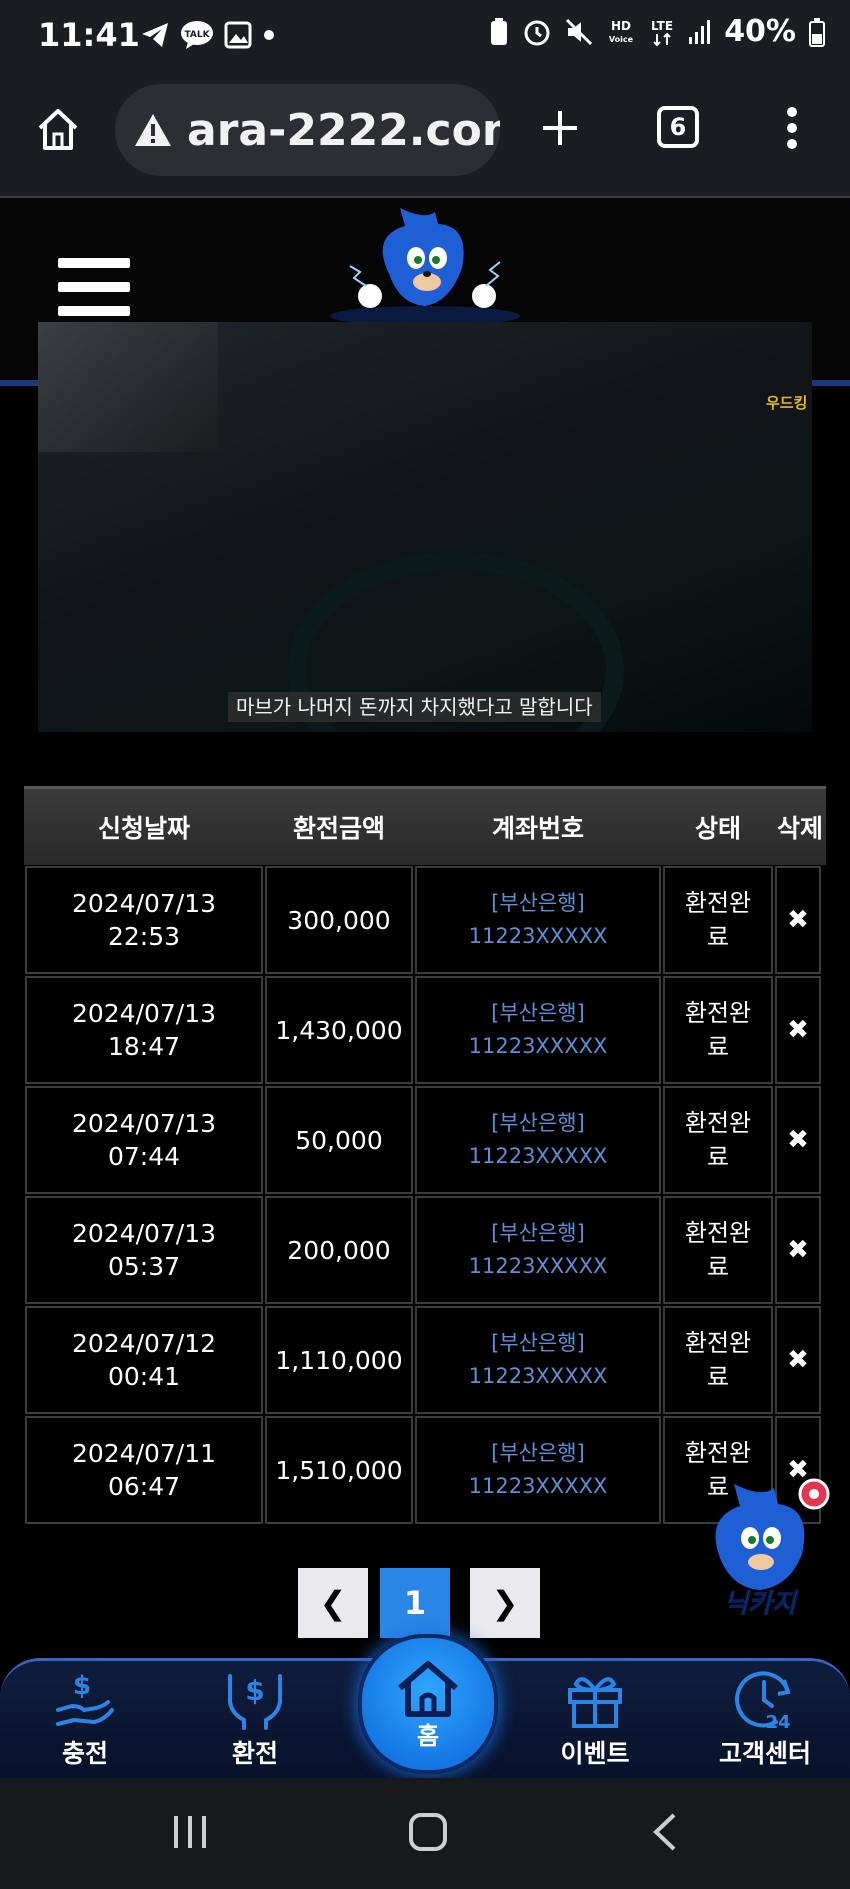 This screenshot has width=850, height=1889. Describe the element at coordinates (144, 1360) in the screenshot. I see `date-cell: 2024/07/12 00:41` at that location.